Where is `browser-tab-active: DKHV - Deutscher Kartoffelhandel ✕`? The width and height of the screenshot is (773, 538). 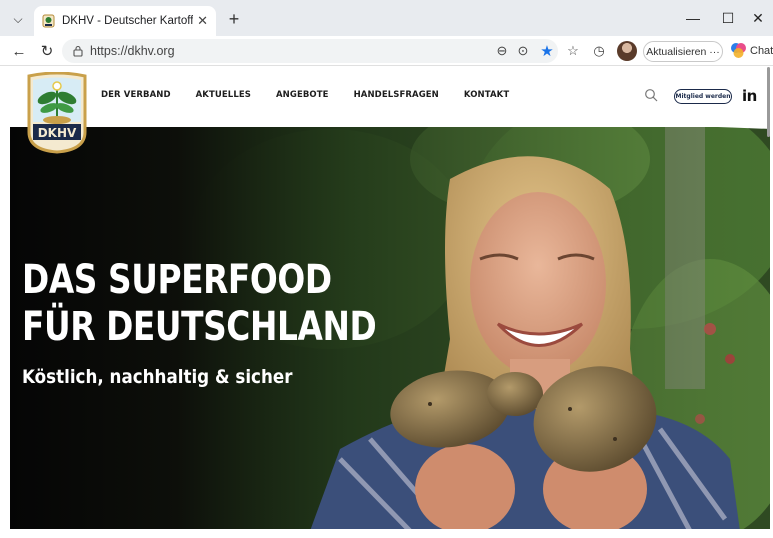
browser-tab-active: DKHV - Deutscher Kartoffelhandel ✕ is located at coordinates (125, 21).